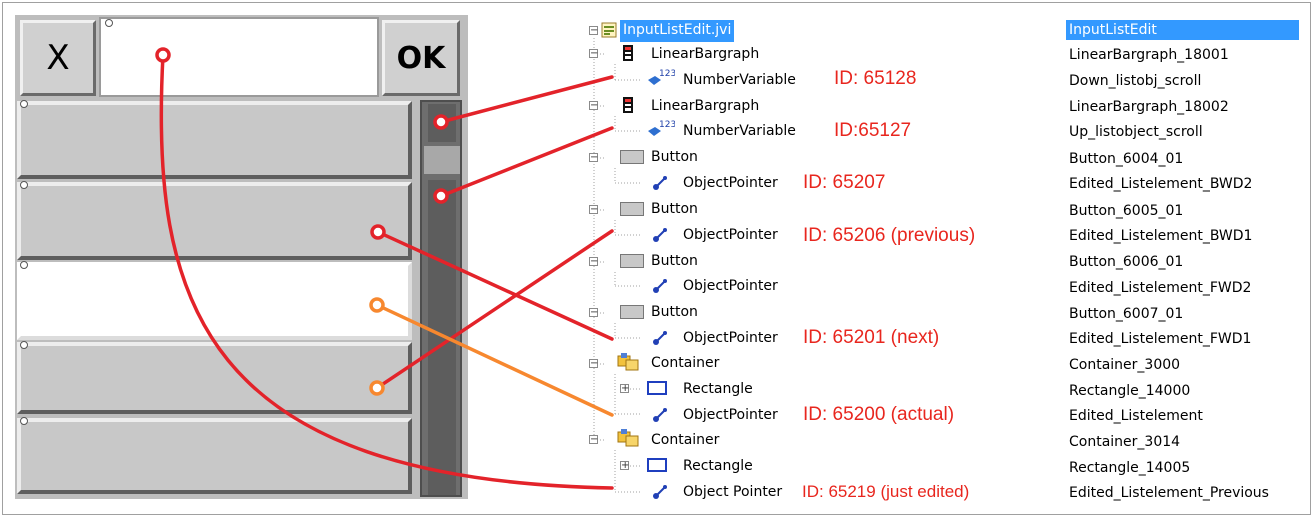 The height and width of the screenshot is (519, 1315). What do you see at coordinates (441, 196) in the screenshot?
I see `anchor-dot-scroll-up` at bounding box center [441, 196].